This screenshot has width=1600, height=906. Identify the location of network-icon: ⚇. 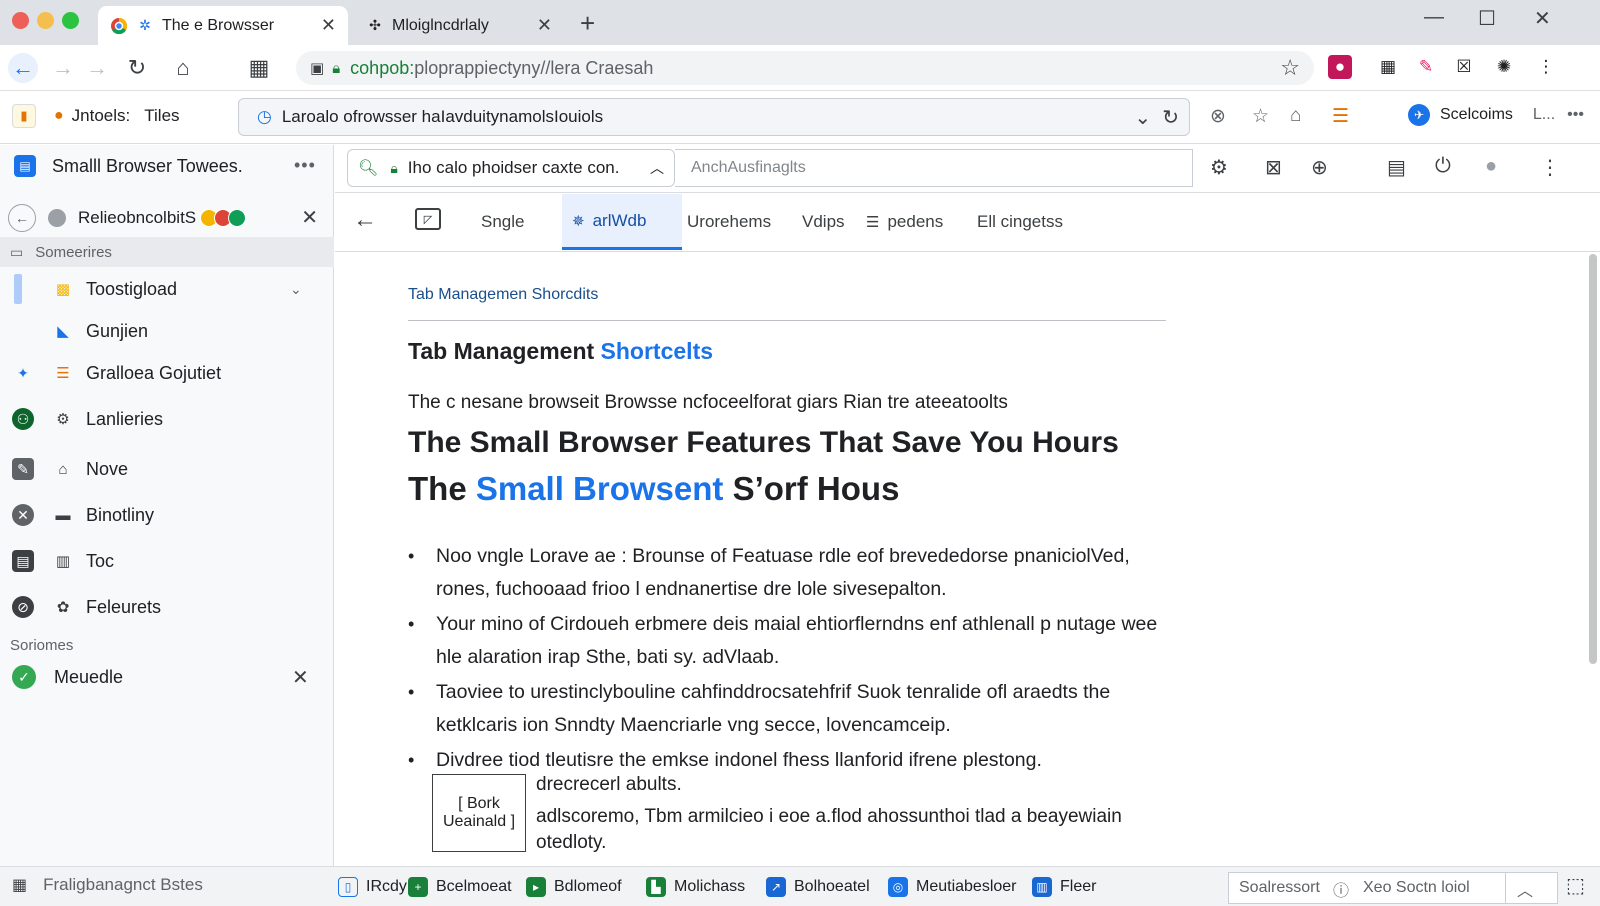
(23, 419).